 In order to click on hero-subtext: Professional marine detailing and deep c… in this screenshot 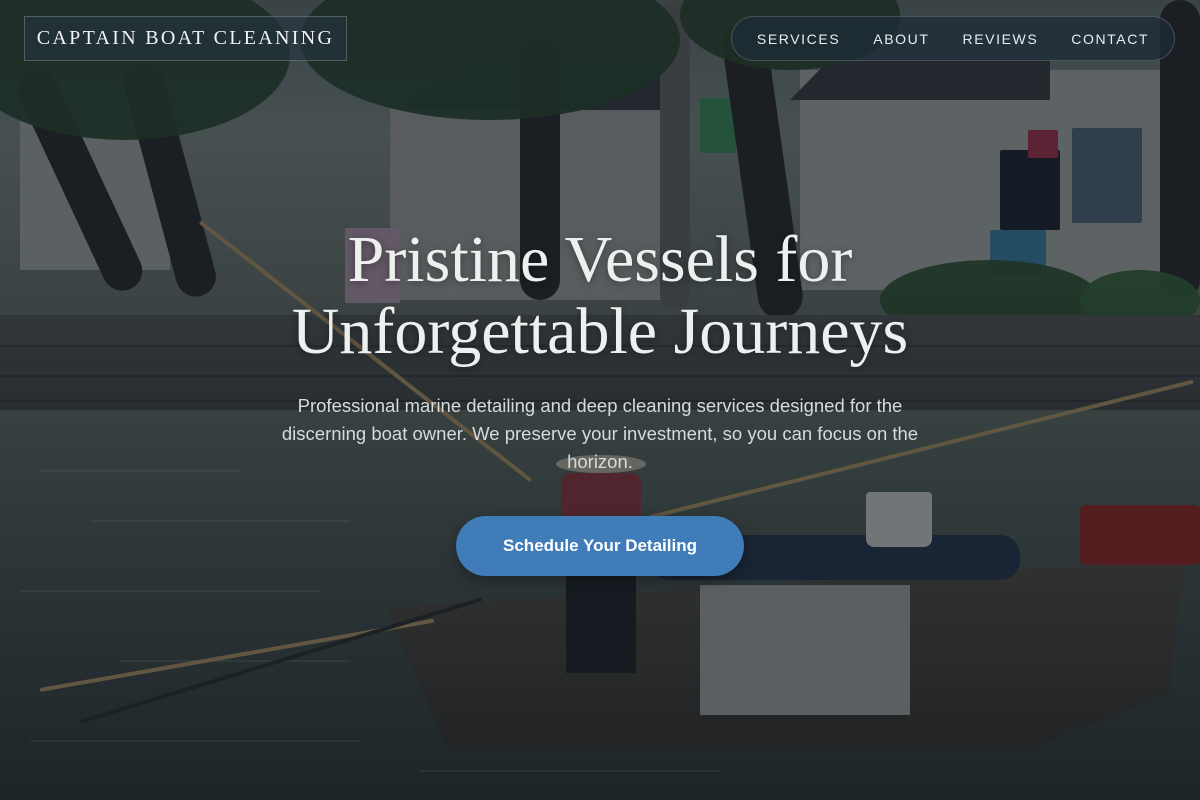, I will do `click(600, 433)`.